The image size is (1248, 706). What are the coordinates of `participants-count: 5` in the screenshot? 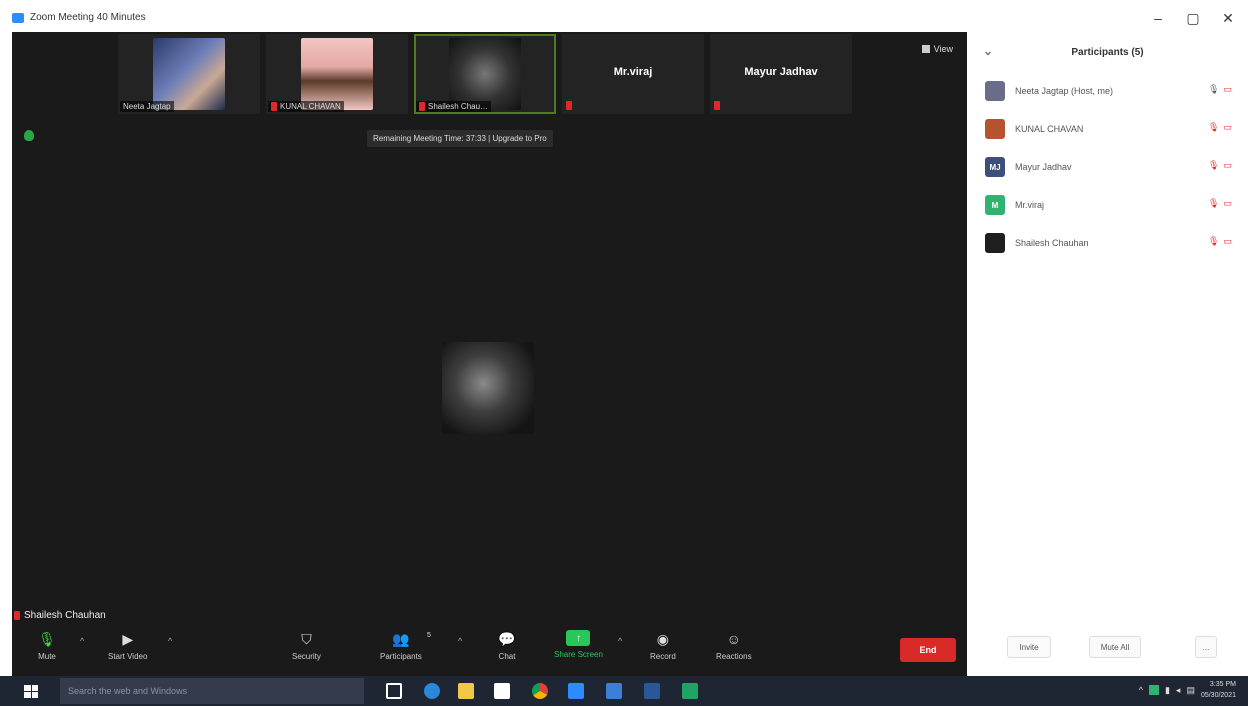 It's located at (429, 635).